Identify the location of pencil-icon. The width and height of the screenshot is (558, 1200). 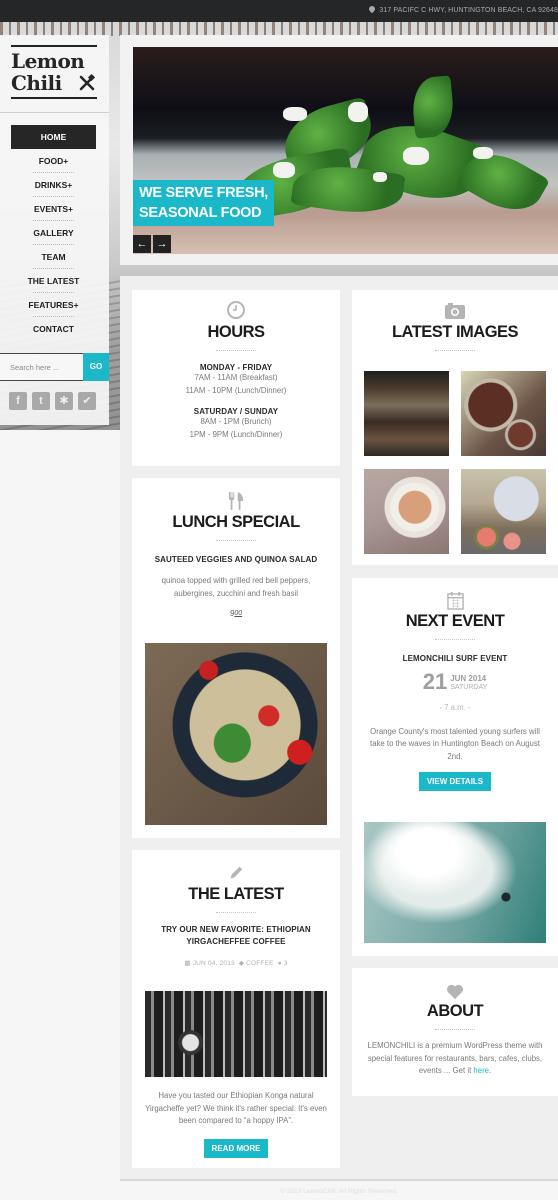
(236, 872).